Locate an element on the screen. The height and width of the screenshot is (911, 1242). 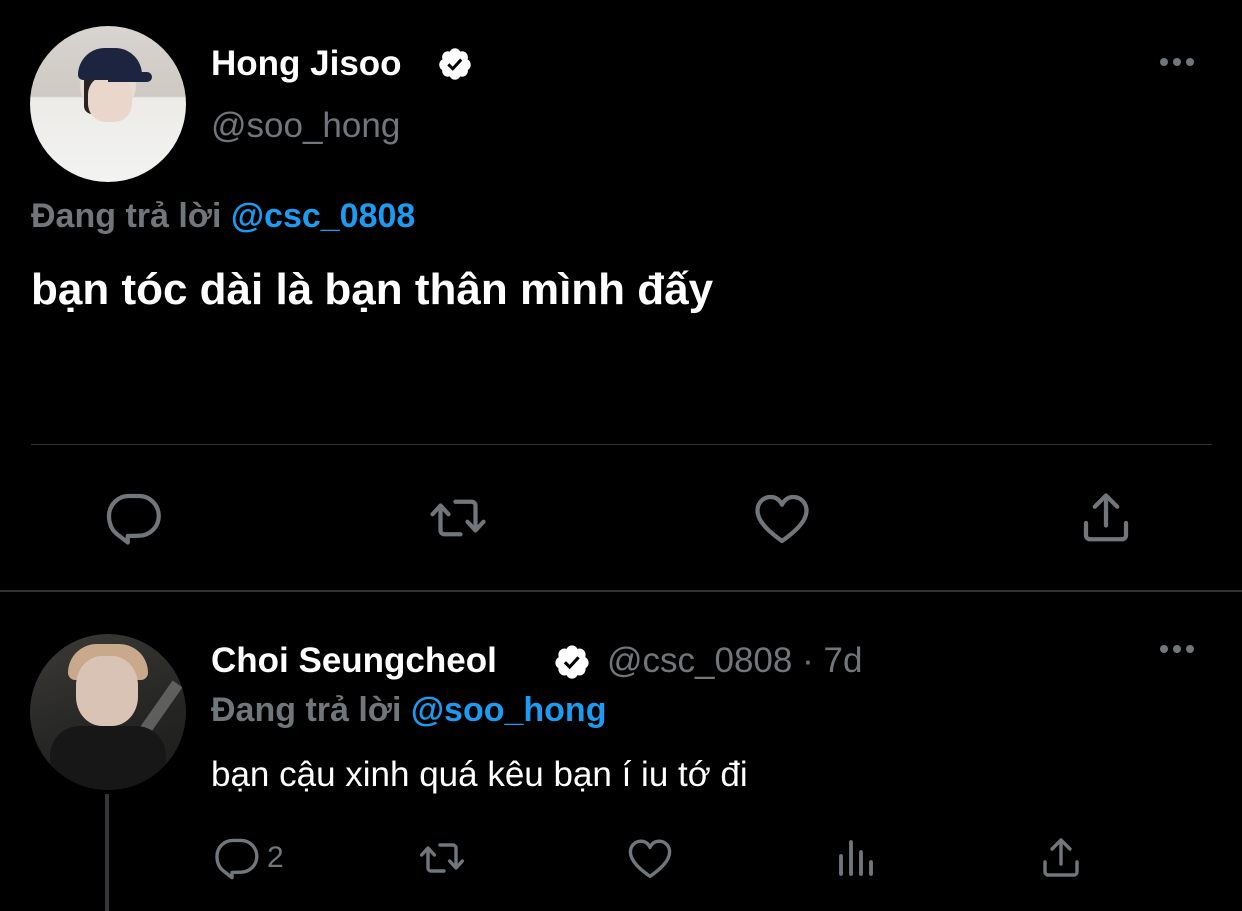
analytics-icon is located at coordinates (856, 858).